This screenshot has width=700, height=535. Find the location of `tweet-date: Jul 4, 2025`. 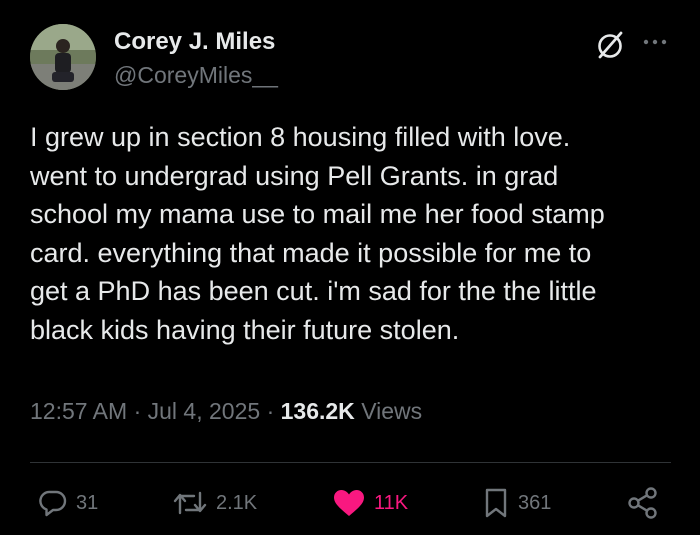

tweet-date: Jul 4, 2025 is located at coordinates (204, 411).